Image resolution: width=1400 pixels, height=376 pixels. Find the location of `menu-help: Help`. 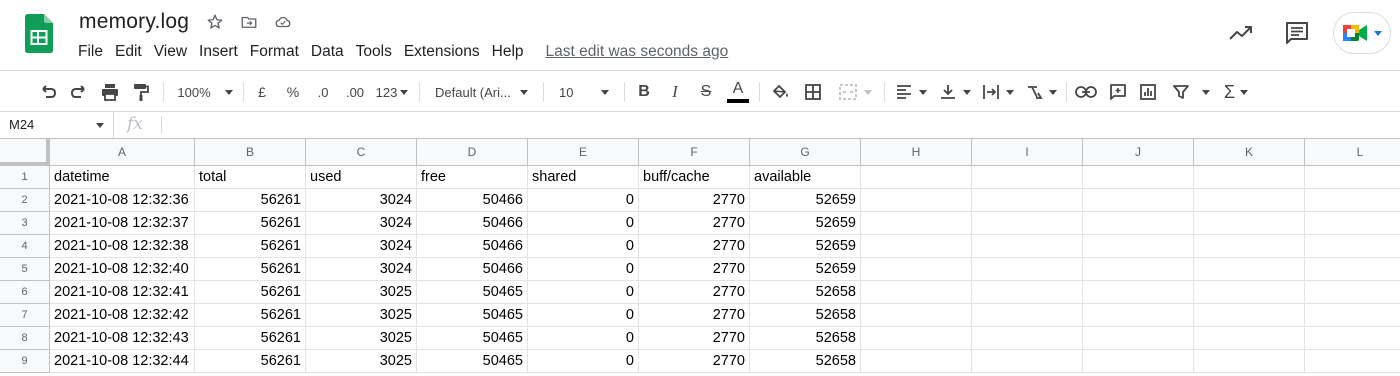

menu-help: Help is located at coordinates (508, 52).